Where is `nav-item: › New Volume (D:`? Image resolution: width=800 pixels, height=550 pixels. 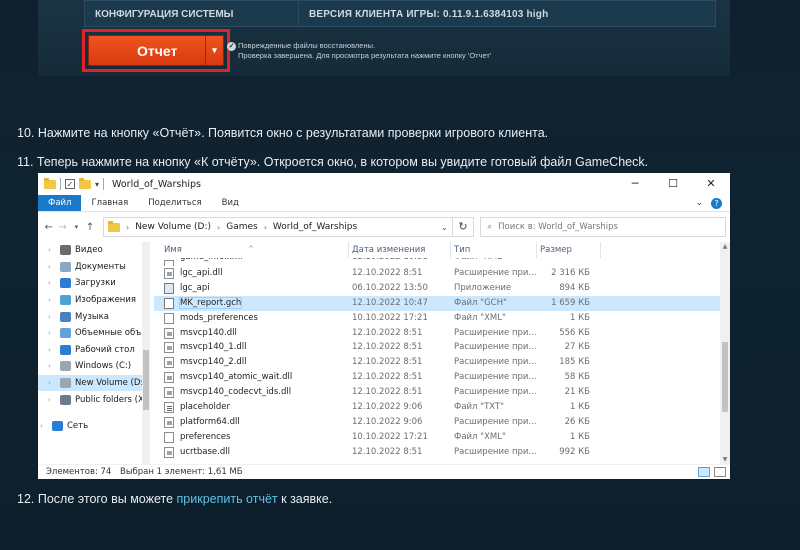 nav-item: › New Volume (D: is located at coordinates (94, 383).